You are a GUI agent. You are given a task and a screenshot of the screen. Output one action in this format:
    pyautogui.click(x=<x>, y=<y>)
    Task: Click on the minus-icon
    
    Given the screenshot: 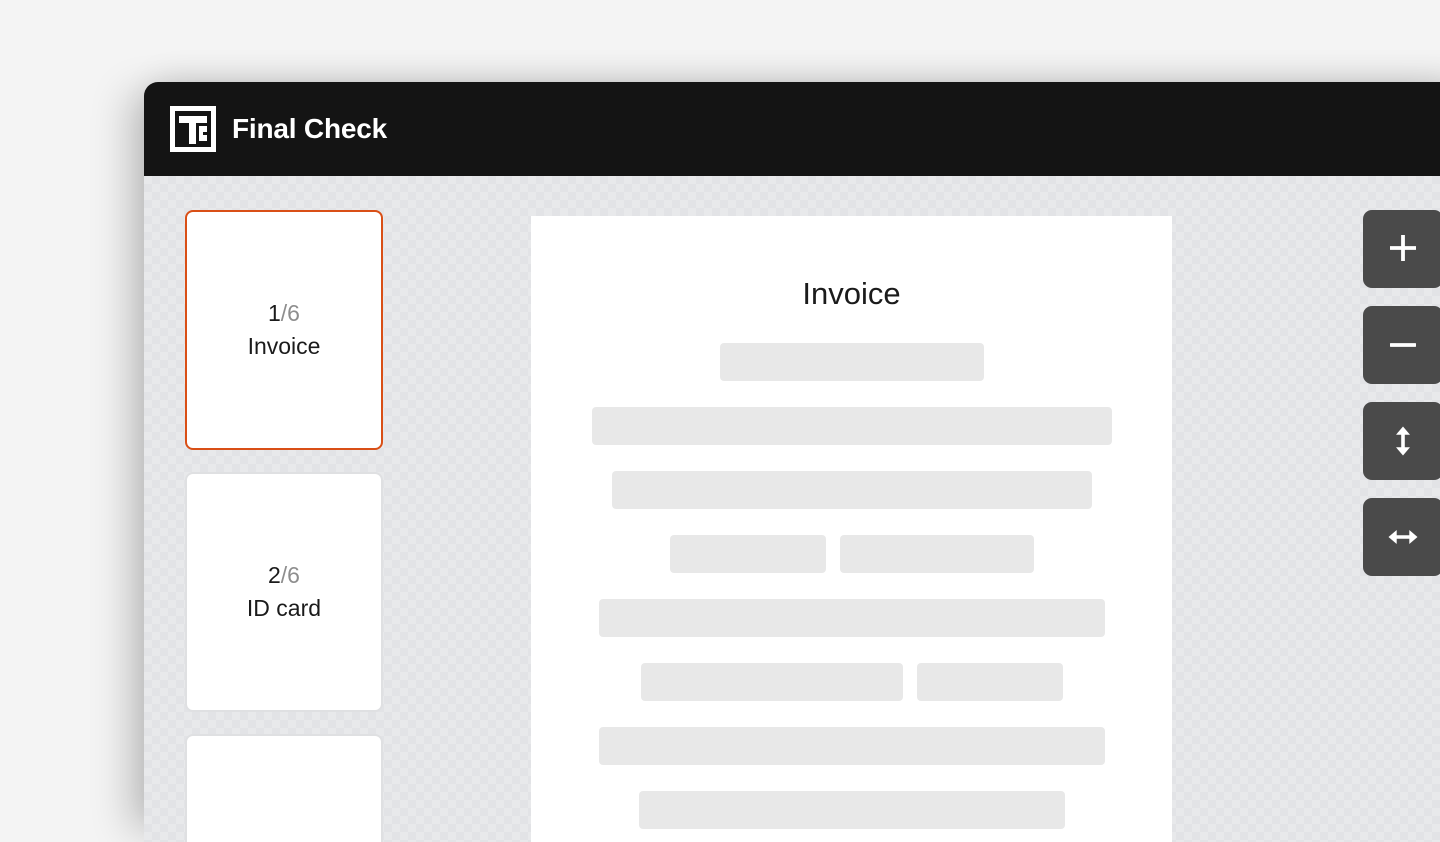 What is the action you would take?
    pyautogui.click(x=1403, y=345)
    